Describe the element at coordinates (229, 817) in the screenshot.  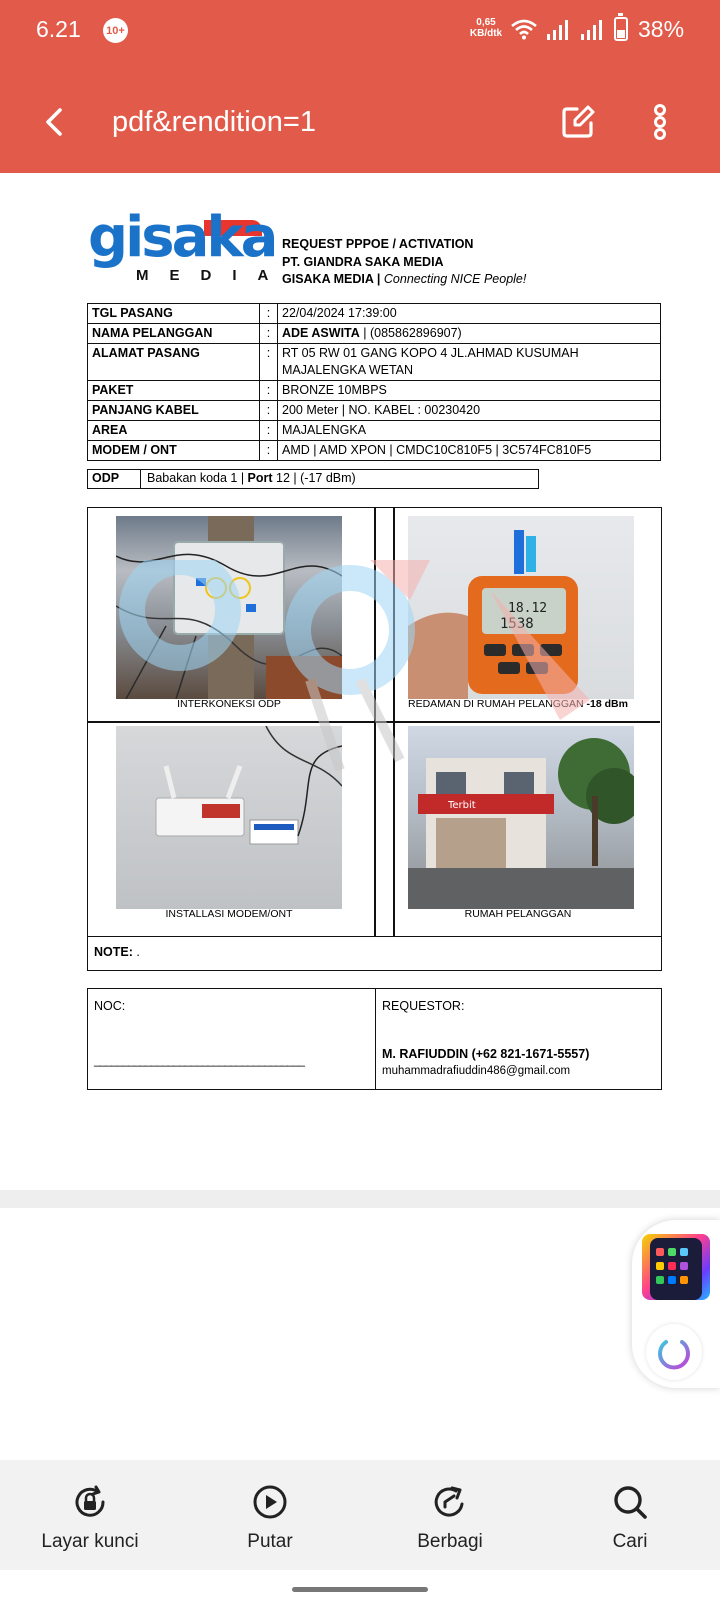
I see `photo-modem` at that location.